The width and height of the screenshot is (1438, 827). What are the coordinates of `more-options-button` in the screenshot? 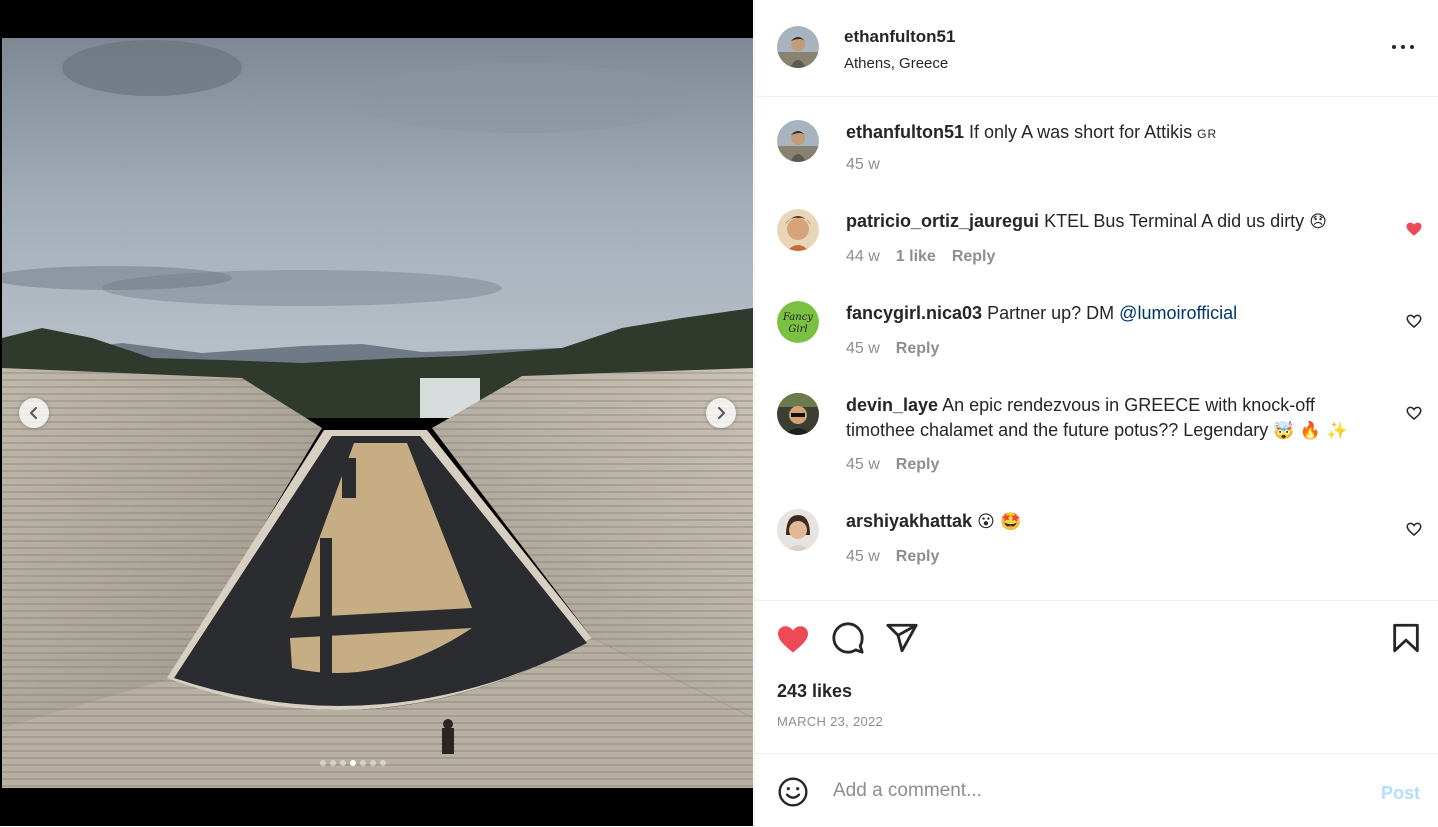 It's located at (1403, 47).